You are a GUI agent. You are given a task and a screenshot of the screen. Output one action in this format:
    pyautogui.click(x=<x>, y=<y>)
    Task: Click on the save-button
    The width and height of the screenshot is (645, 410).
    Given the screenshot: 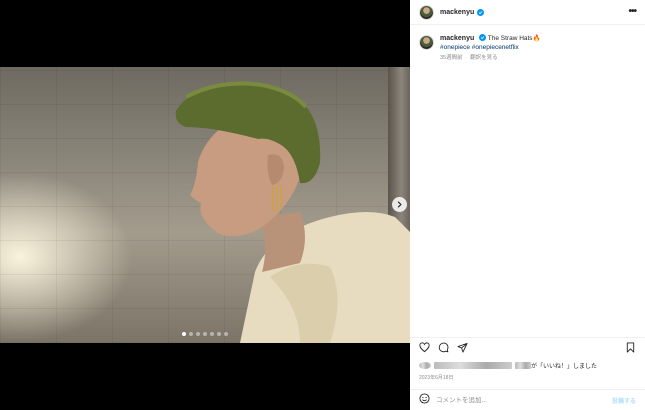 What is the action you would take?
    pyautogui.click(x=630, y=347)
    